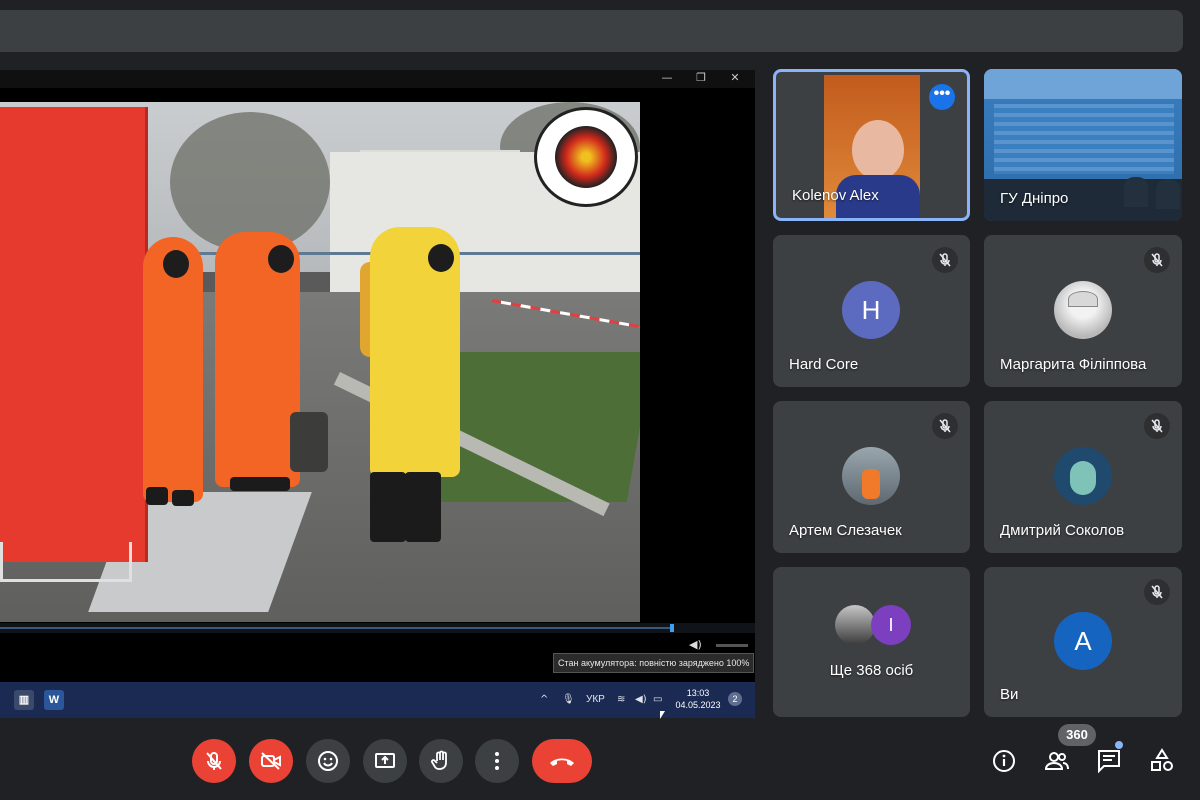 The image size is (1200, 800). What do you see at coordinates (845, 530) in the screenshot?
I see `participant-name: Артем Слезачек` at bounding box center [845, 530].